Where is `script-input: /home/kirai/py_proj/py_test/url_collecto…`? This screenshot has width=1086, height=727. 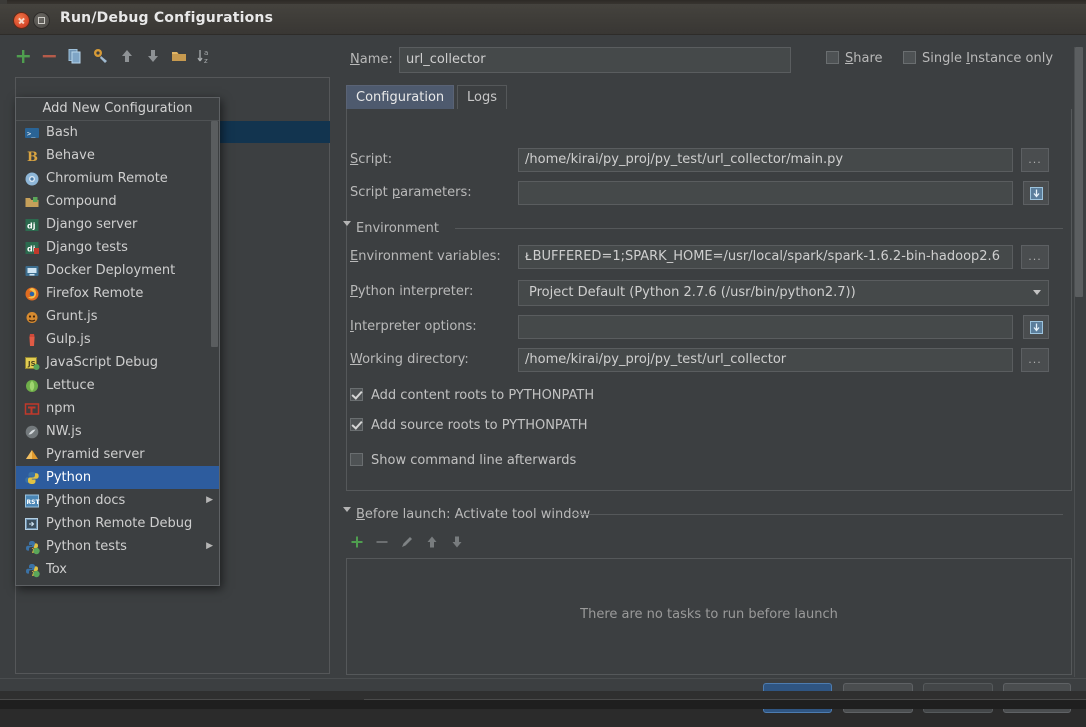
script-input: /home/kirai/py_proj/py_test/url_collecto… is located at coordinates (765, 160).